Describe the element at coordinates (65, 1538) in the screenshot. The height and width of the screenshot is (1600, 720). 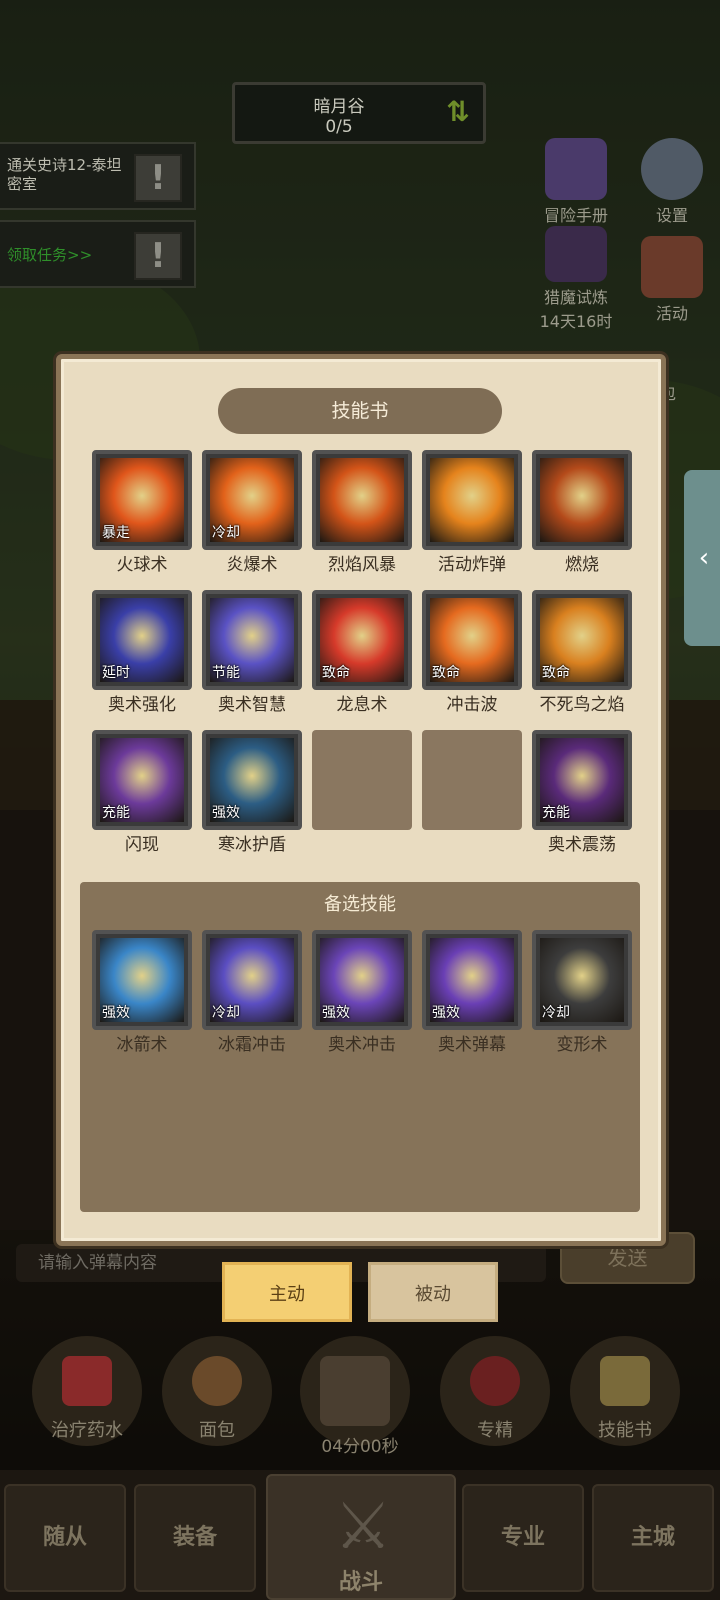
I see `nav-follower: 随从` at that location.